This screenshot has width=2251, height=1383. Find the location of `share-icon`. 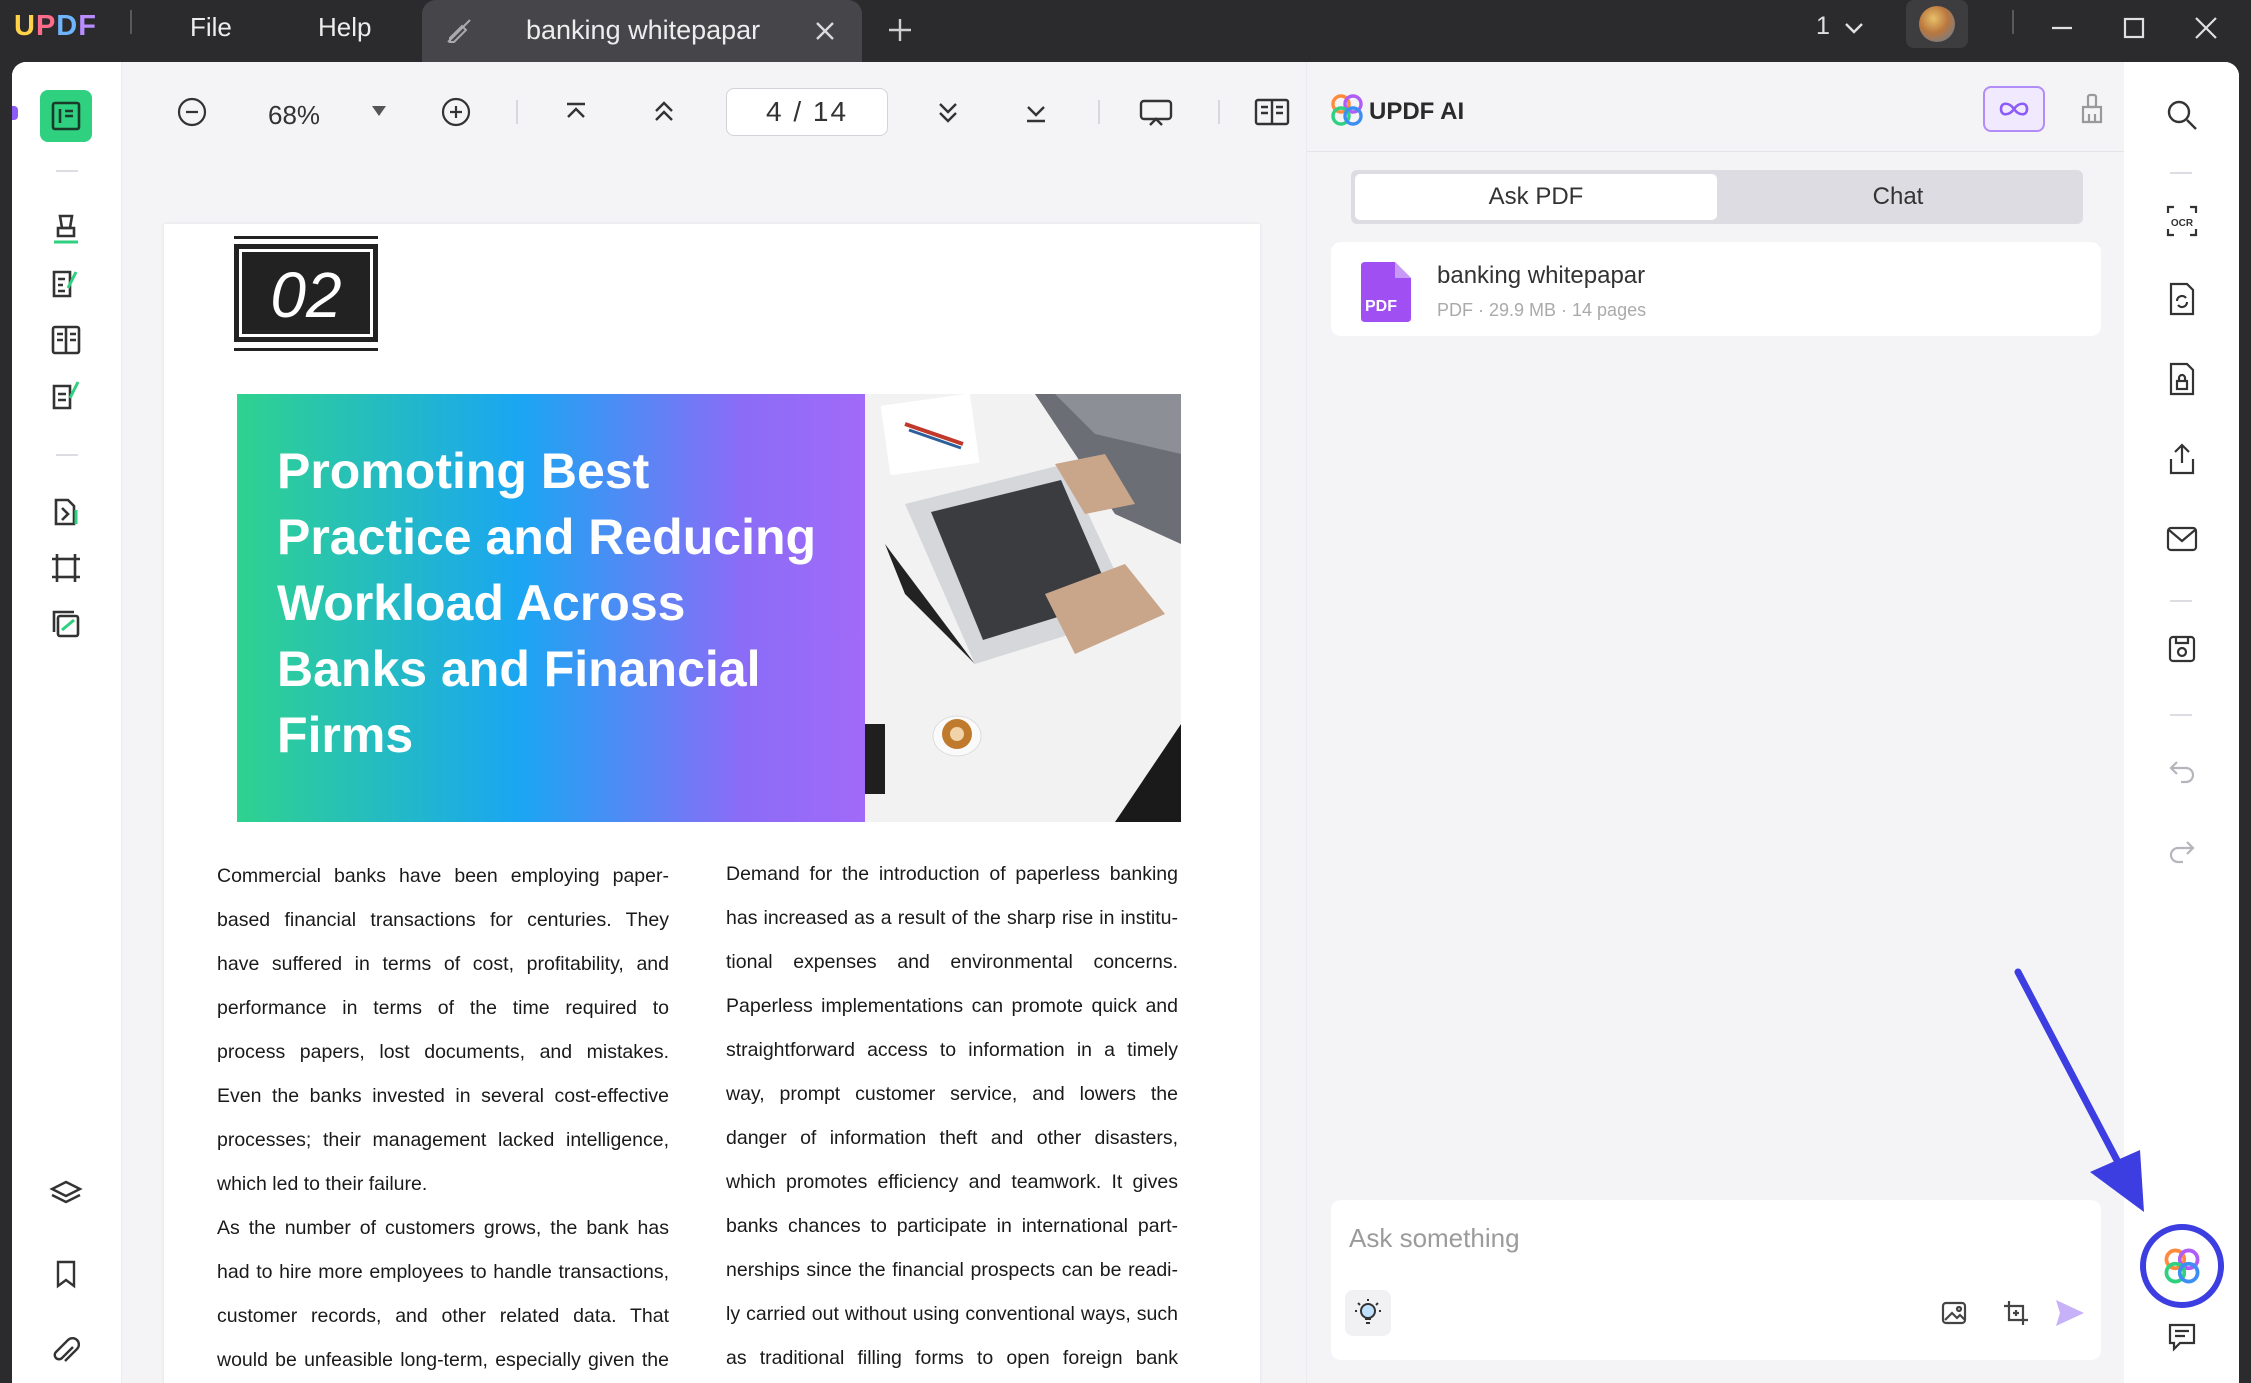

share-icon is located at coordinates (2182, 459).